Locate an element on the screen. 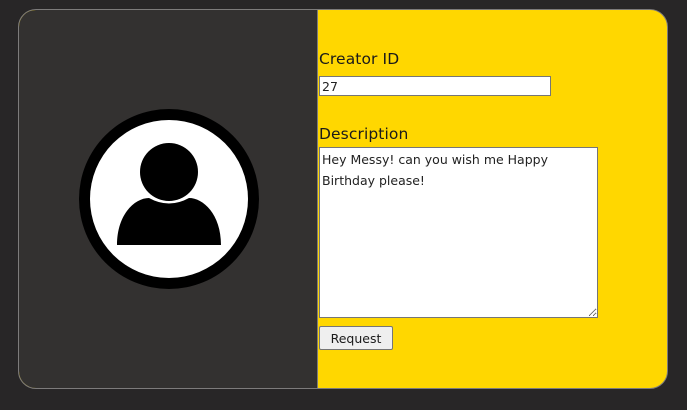  user-avatar-icon is located at coordinates (169, 199).